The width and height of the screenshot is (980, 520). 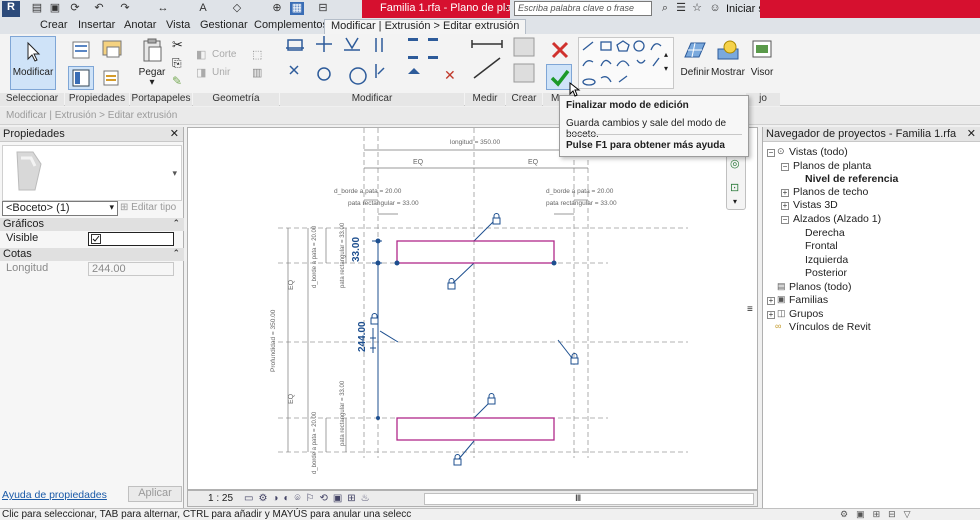 I want to click on type-properties-icon, so click(x=81, y=50).